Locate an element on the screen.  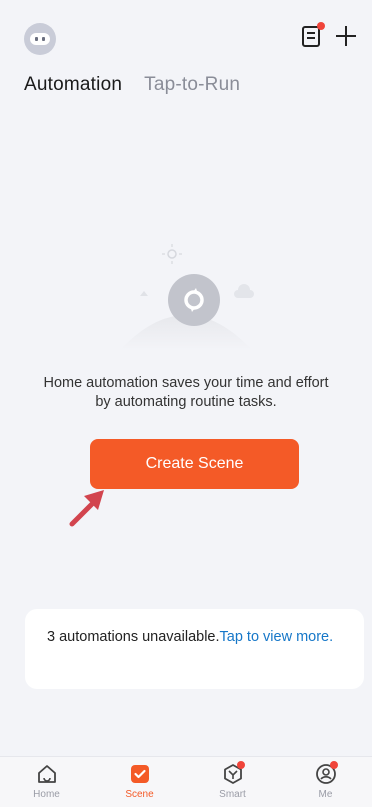
add-button is located at coordinates (346, 36).